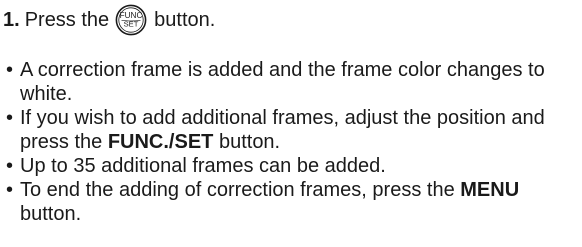 This screenshot has height=247, width=582. Describe the element at coordinates (131, 20) in the screenshot. I see `func-set-button-icon: FUNC SET` at that location.